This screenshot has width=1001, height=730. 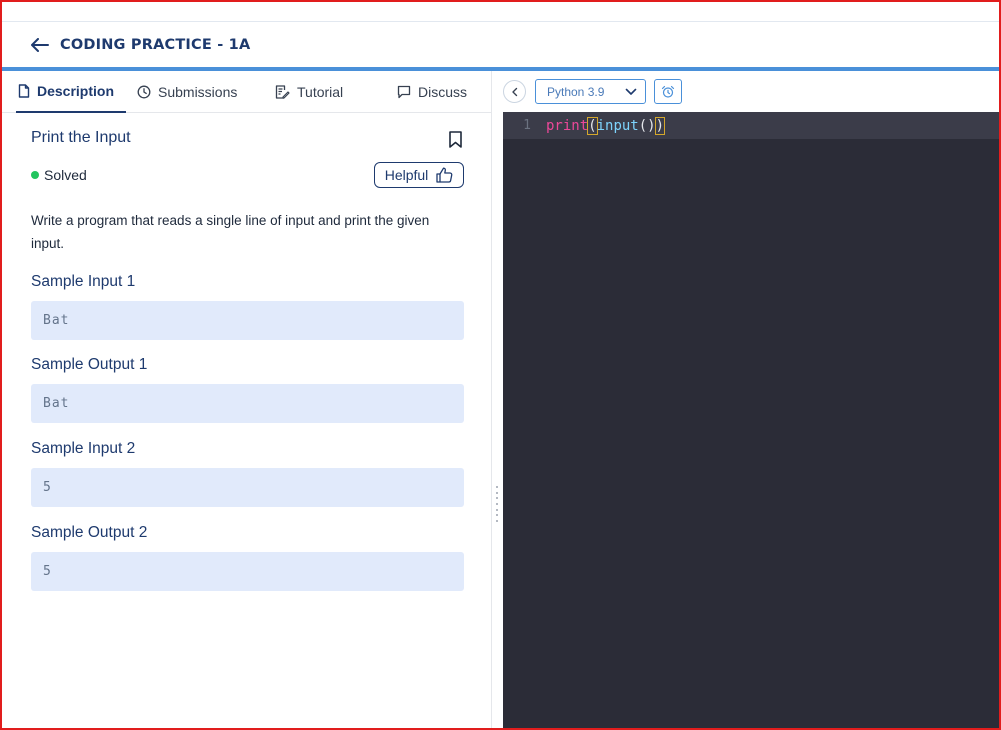 I want to click on helpful-button: Helpful, so click(x=419, y=175).